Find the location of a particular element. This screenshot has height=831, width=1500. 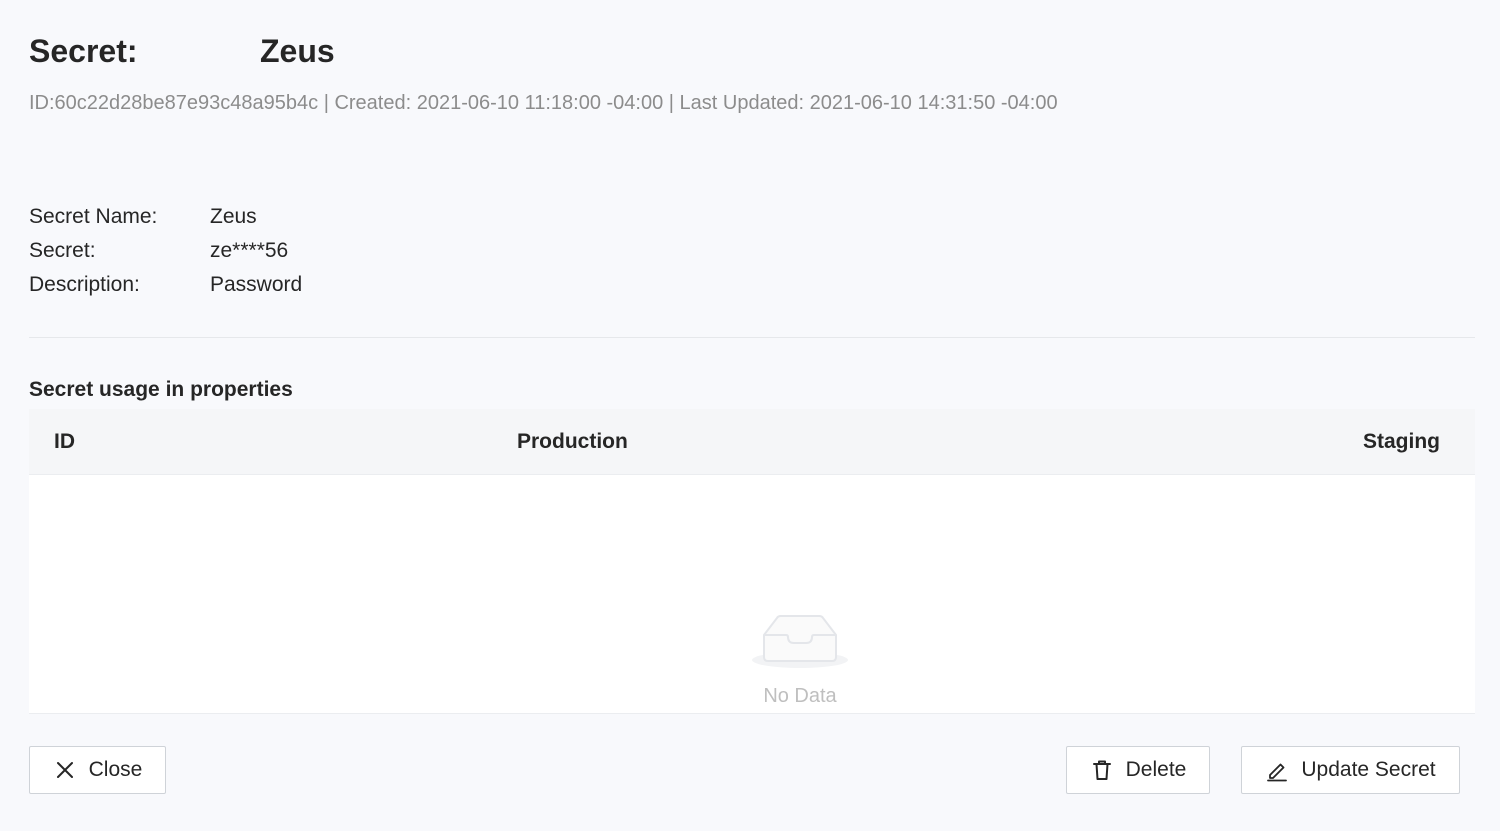

page-title: Secret: Zeus is located at coordinates (182, 51).